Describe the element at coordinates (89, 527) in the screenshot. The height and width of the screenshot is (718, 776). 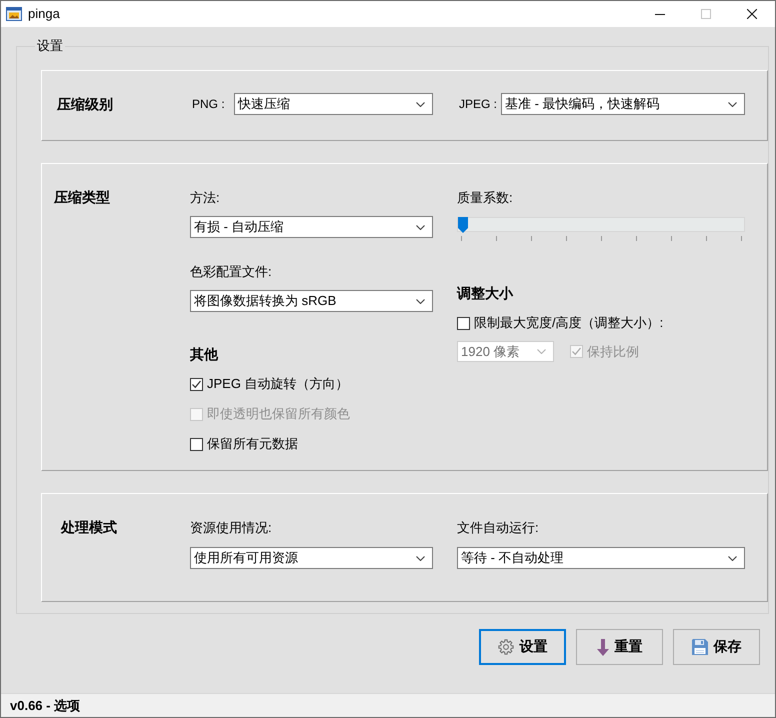
I see `panel-title: 处理模式` at that location.